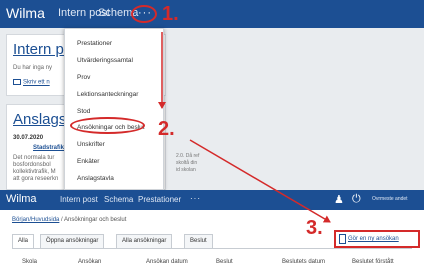 Image resolution: width=424 pixels, height=269 pixels. Describe the element at coordinates (170, 14) in the screenshot. I see `step-1-label: 1.` at that location.